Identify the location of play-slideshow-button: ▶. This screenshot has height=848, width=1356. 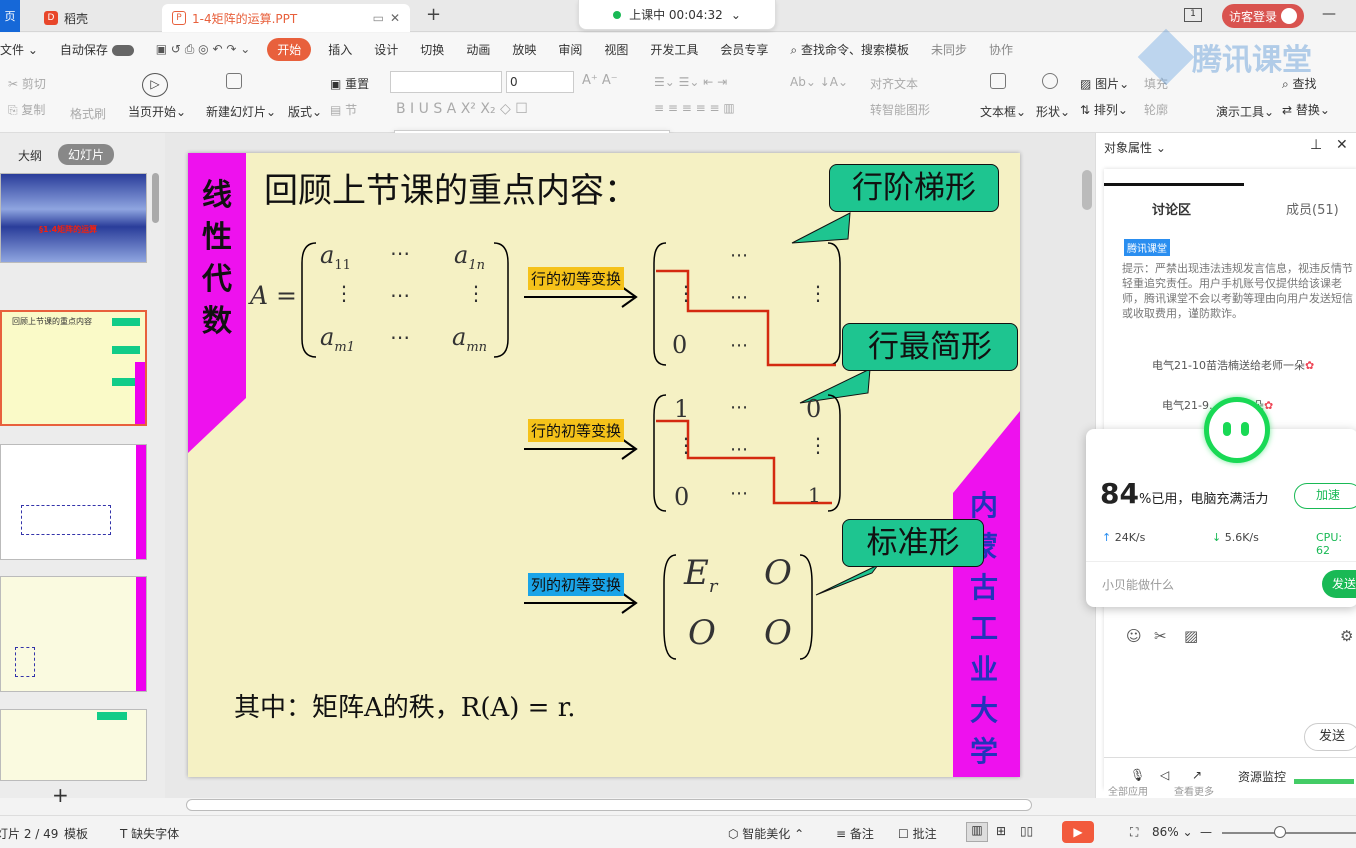
(1078, 832).